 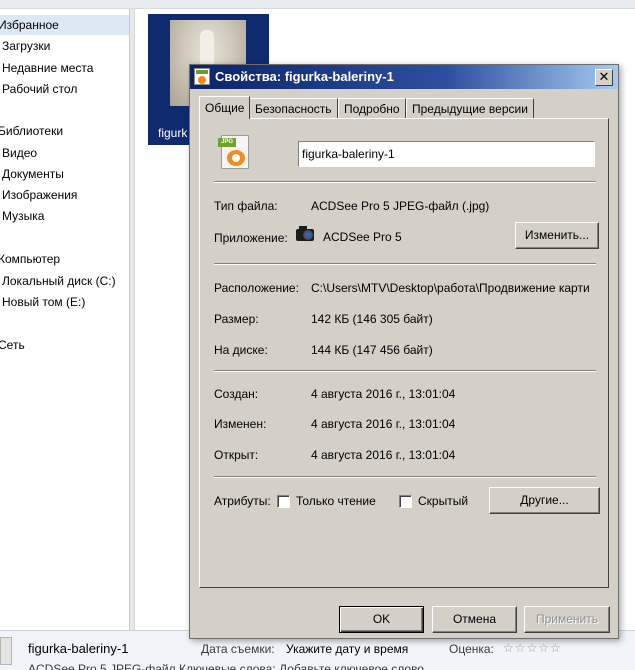 I want to click on jpeg-file-type-icon: JPG, so click(x=234, y=152).